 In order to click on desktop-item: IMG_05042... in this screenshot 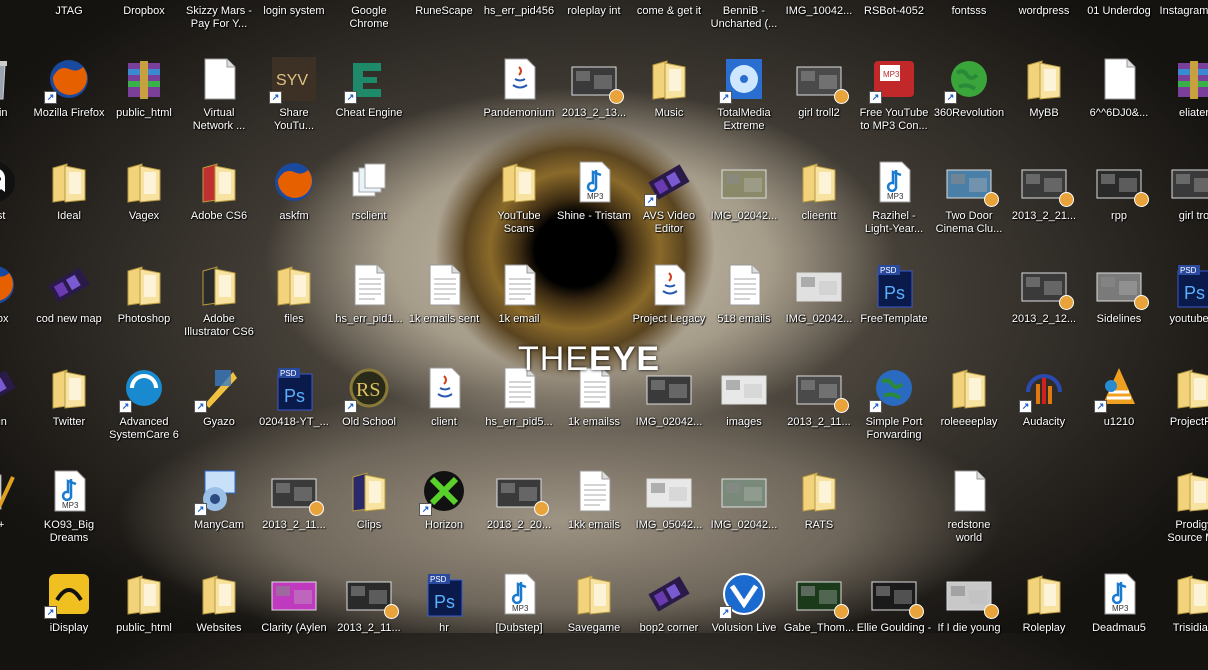, I will do `click(669, 517)`.